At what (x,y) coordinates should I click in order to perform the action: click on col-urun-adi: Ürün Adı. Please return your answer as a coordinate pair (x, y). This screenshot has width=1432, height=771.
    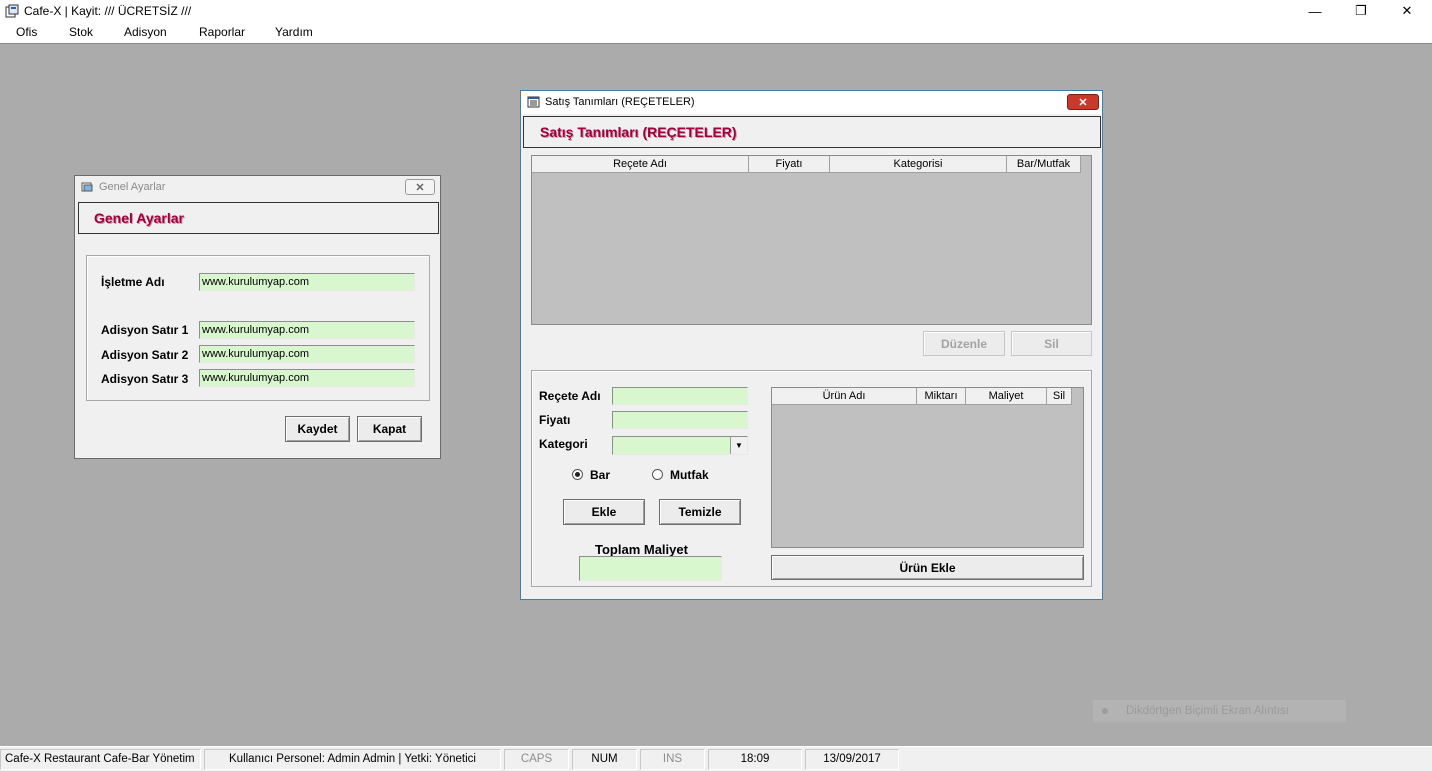
    Looking at the image, I should click on (844, 396).